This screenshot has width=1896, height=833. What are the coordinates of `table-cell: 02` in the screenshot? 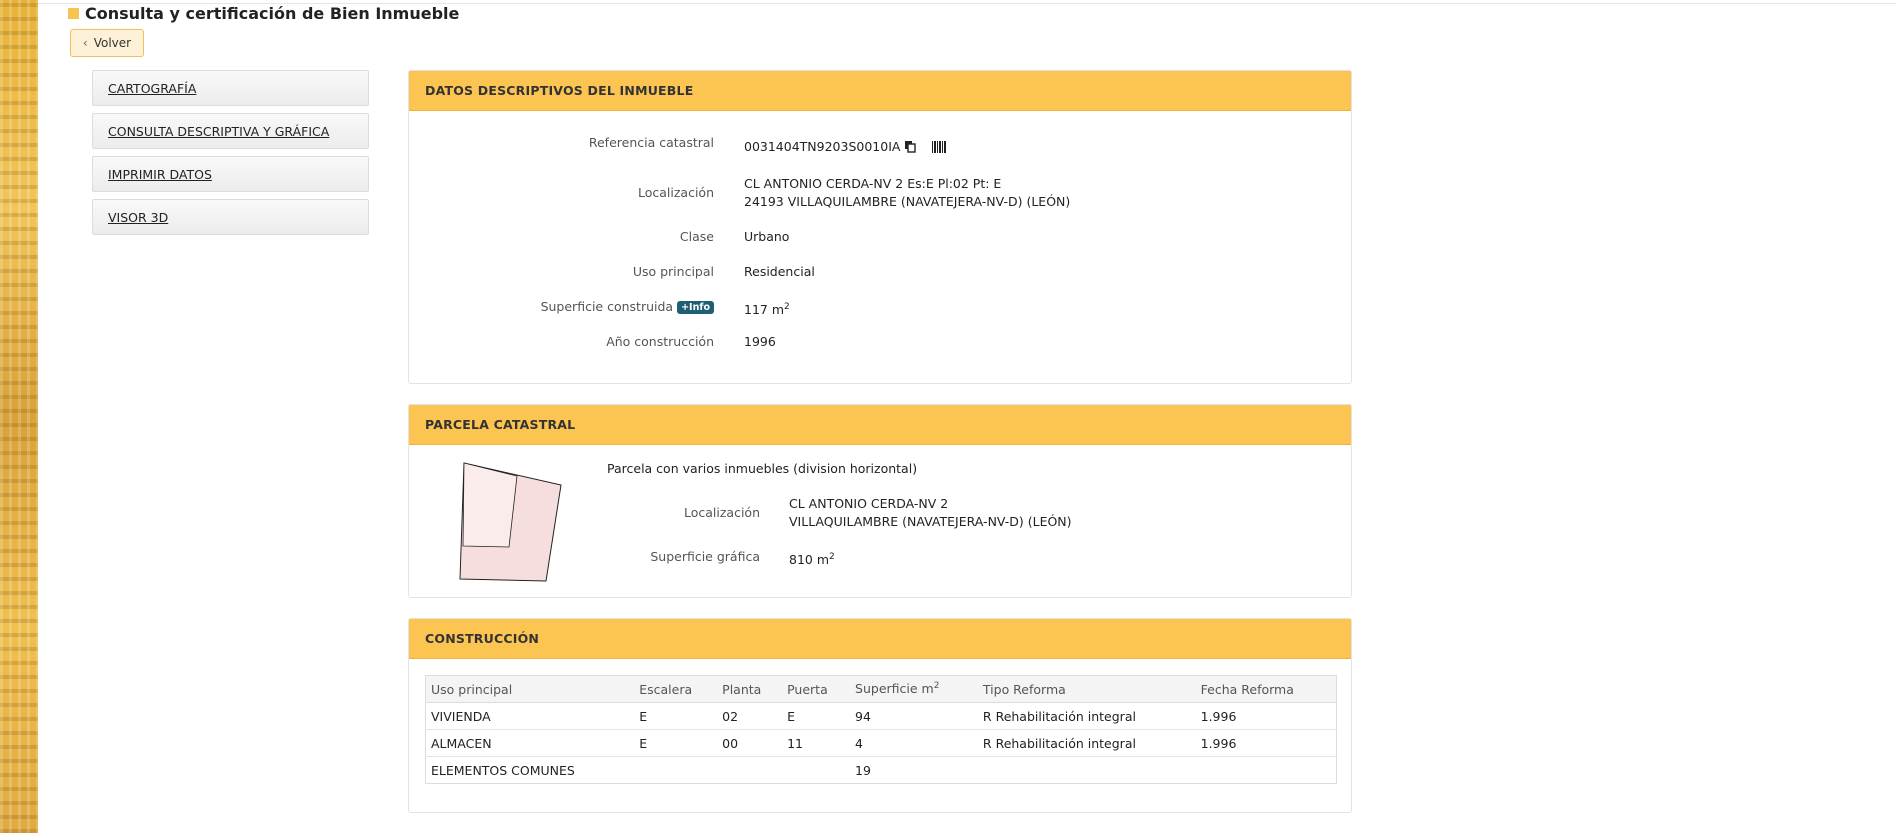 It's located at (750, 716).